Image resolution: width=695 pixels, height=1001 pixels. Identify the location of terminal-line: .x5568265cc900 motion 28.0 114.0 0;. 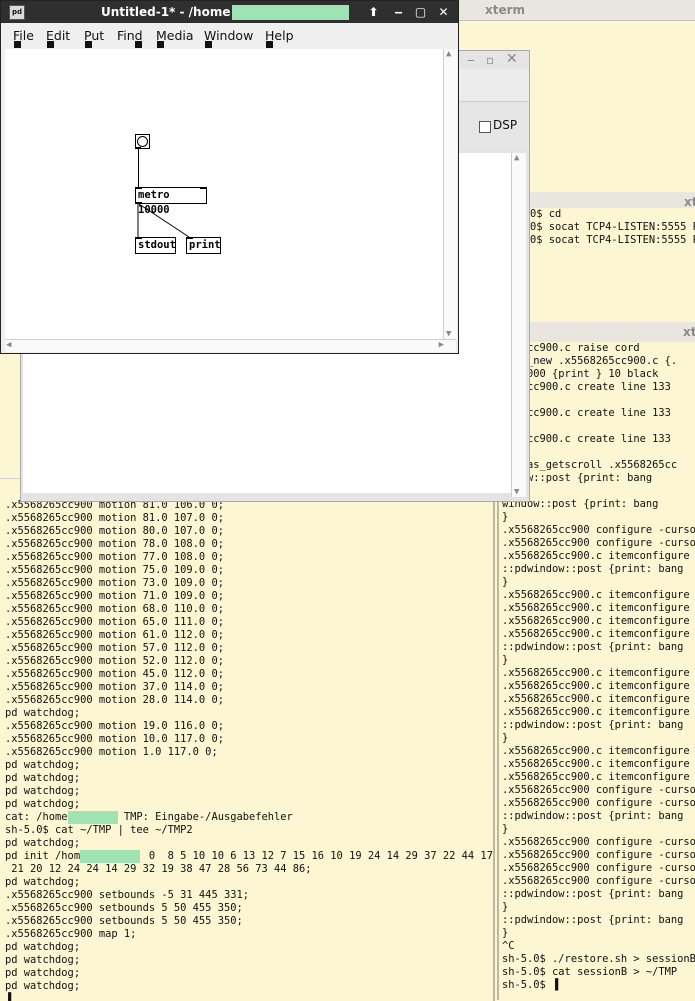
(114, 700).